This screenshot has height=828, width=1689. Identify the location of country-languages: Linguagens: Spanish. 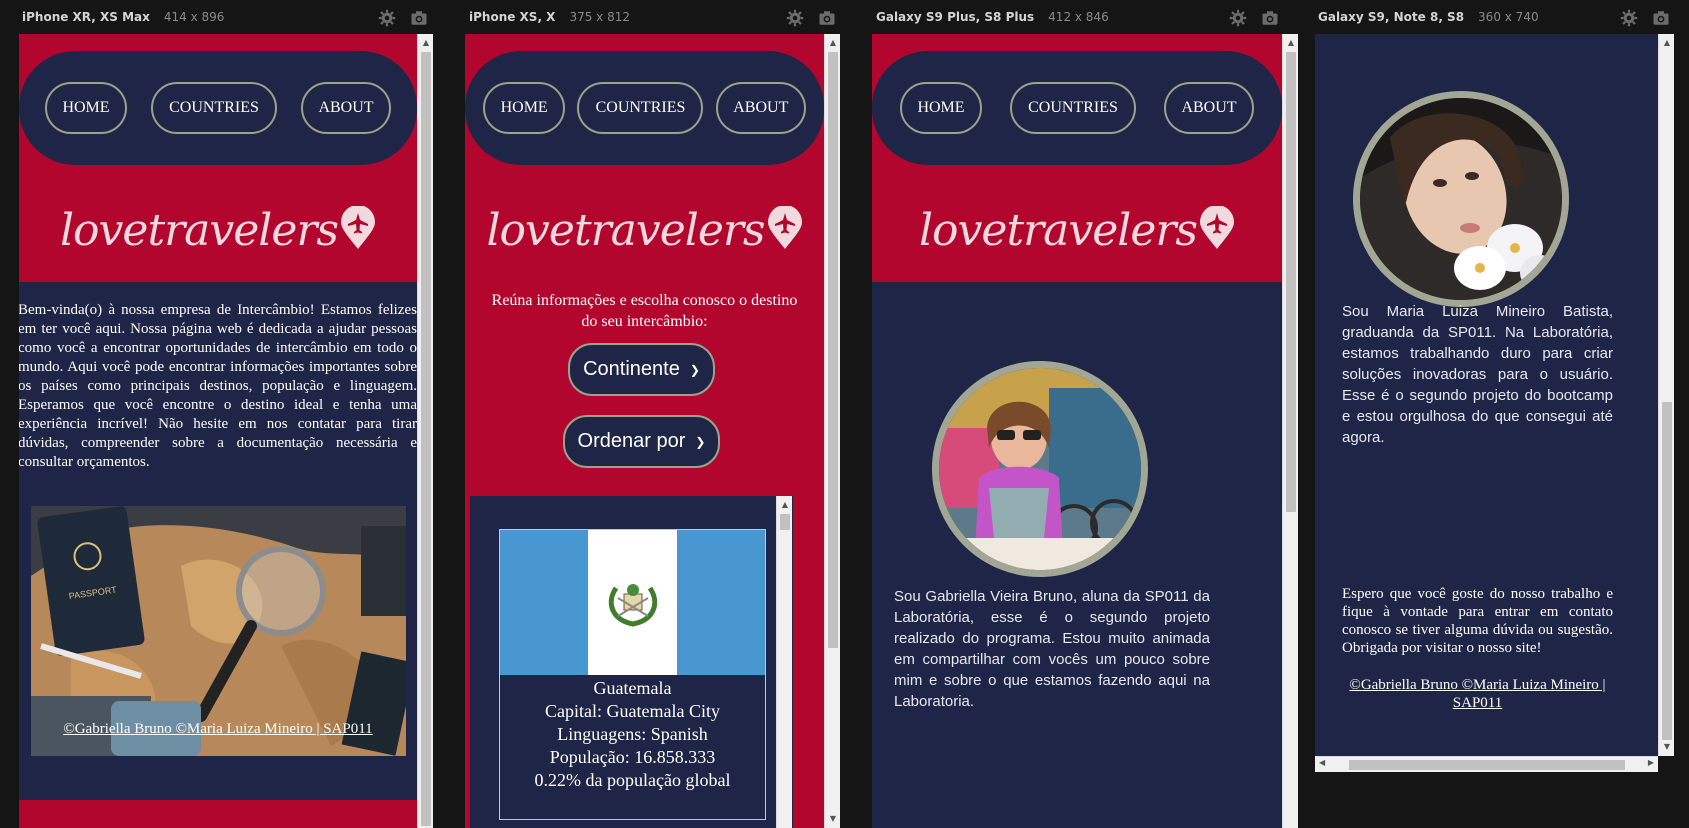
(632, 734).